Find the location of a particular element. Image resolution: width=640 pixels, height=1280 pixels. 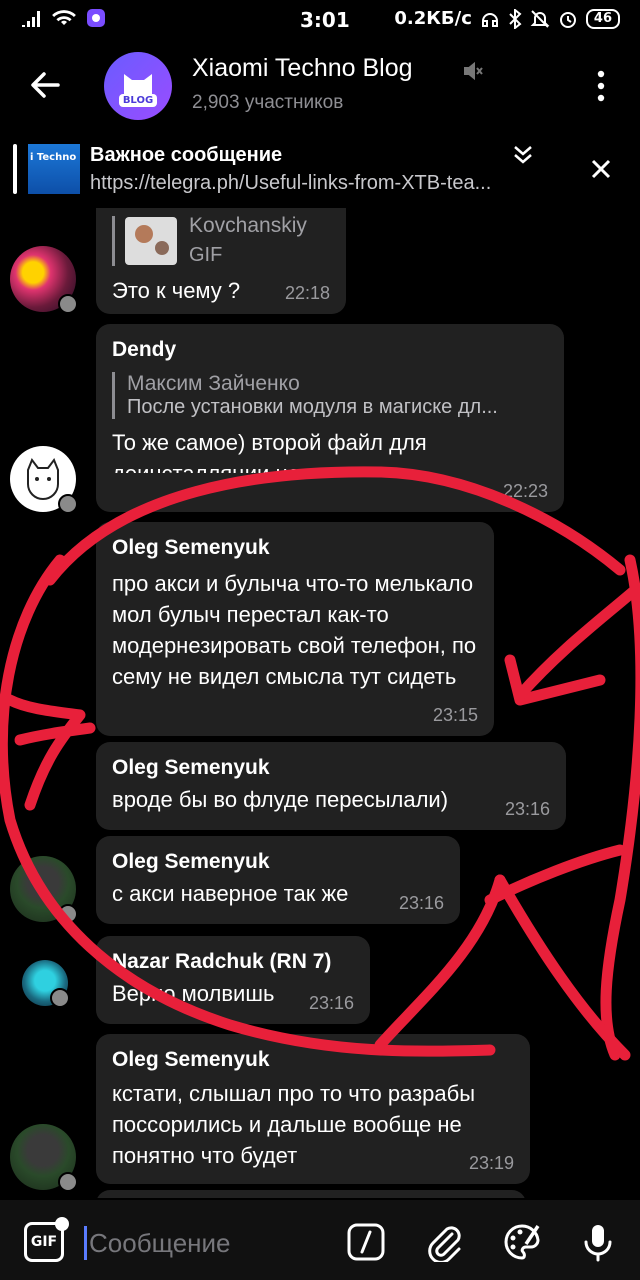

no-bell-icon is located at coordinates (540, 18).